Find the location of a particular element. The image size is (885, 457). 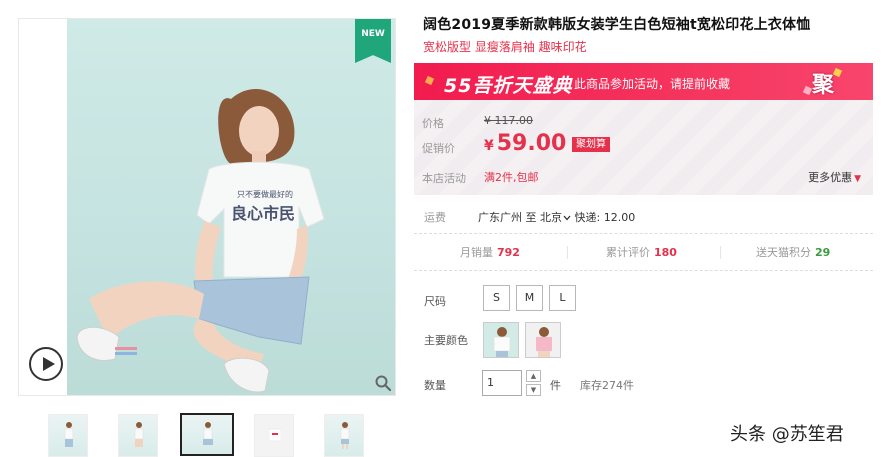

more-offers-label: 更多优惠 is located at coordinates (830, 177).